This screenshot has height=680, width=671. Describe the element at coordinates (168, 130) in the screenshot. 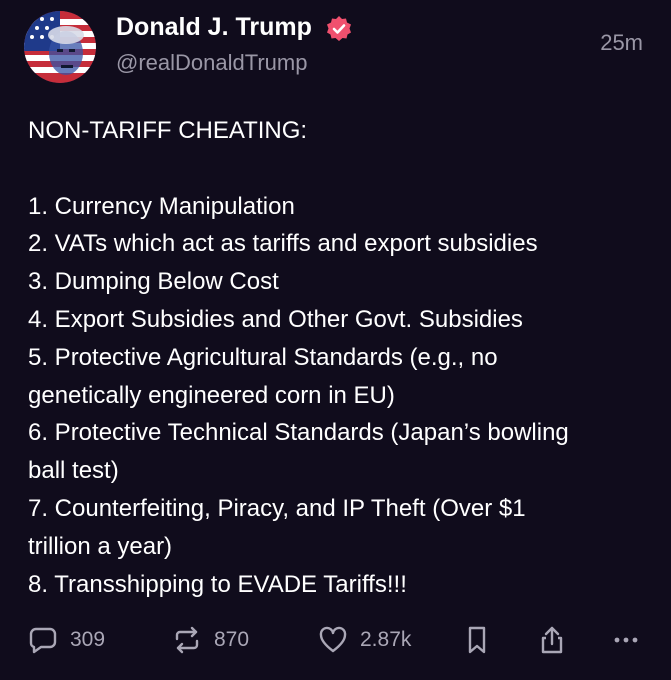

I see `post-line: NON-TARIFF CHEATING:` at that location.